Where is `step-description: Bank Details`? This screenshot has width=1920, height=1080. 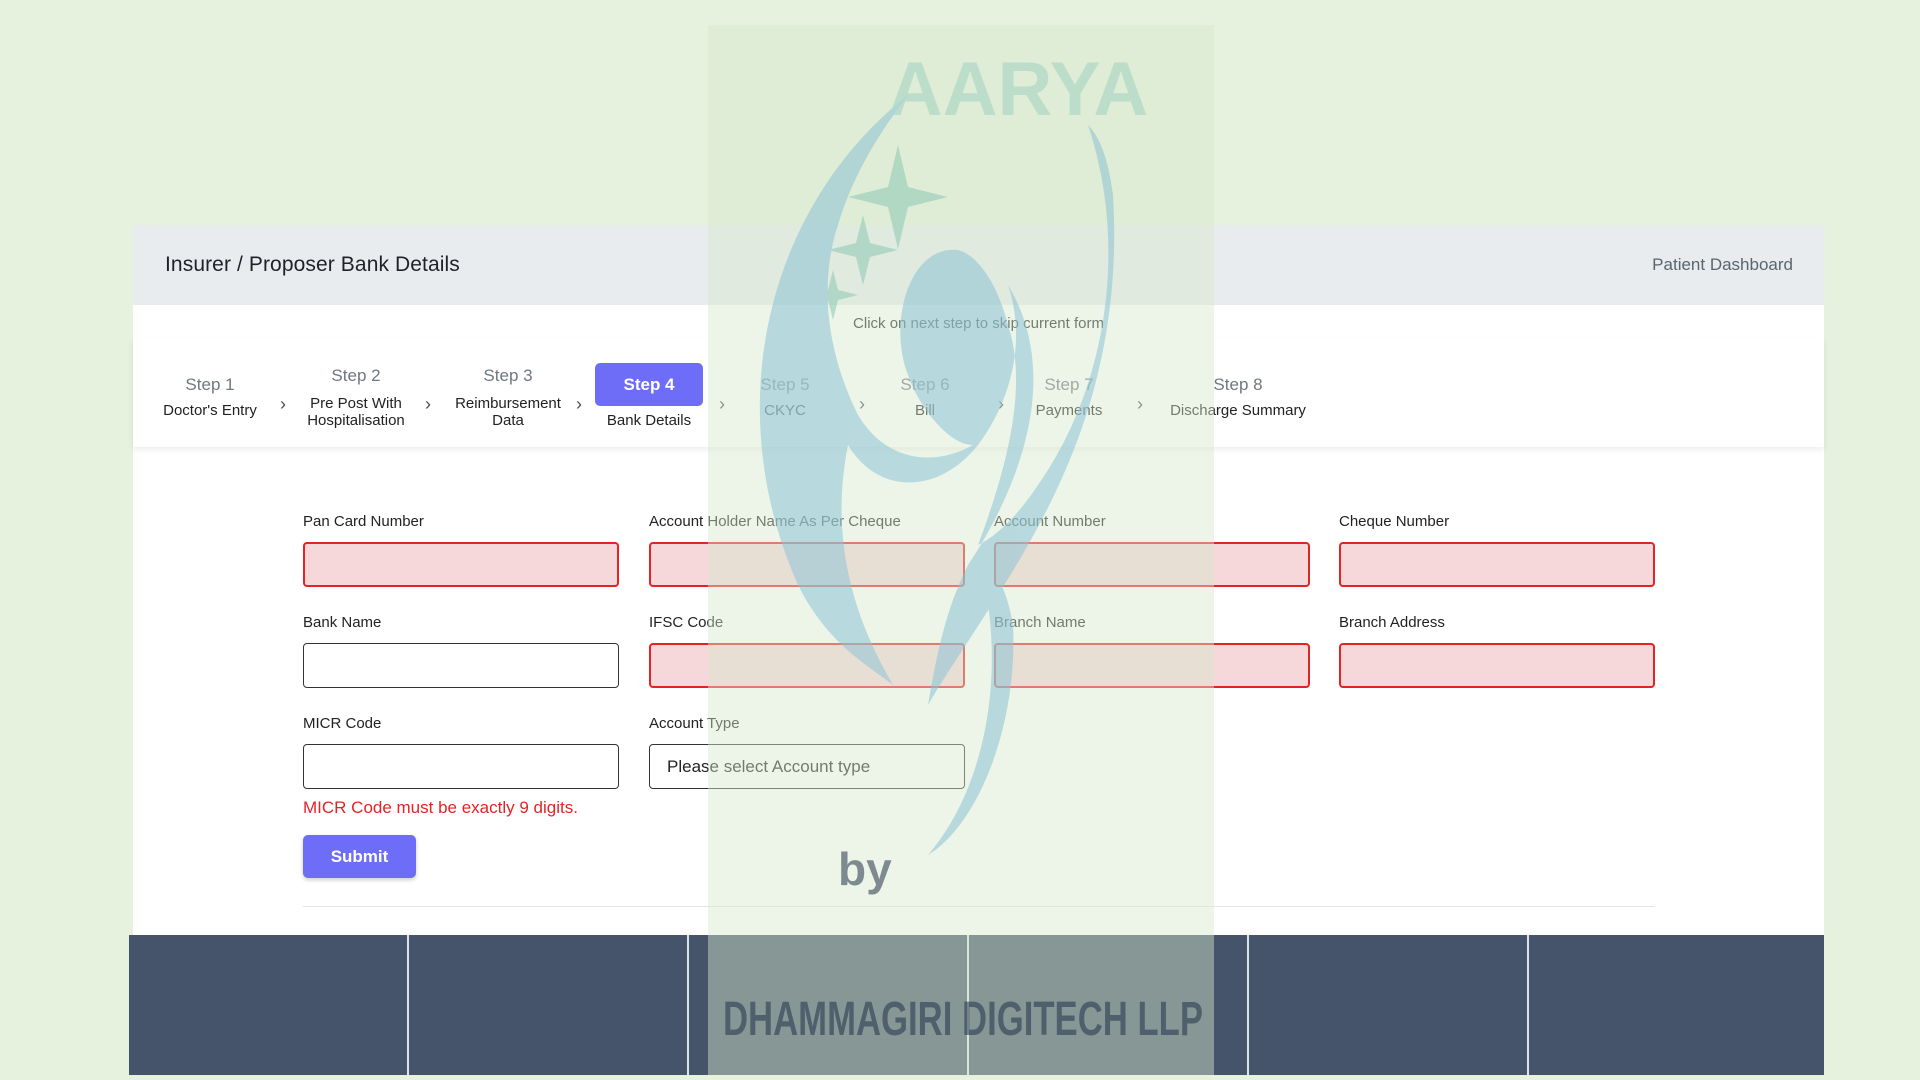 step-description: Bank Details is located at coordinates (649, 420).